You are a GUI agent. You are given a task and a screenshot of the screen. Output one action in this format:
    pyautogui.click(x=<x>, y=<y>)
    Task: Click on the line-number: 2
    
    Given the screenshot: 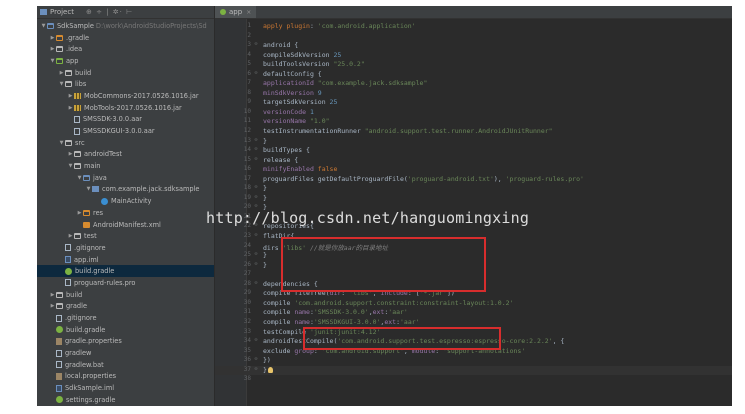 What is the action you would take?
    pyautogui.click(x=249, y=35)
    